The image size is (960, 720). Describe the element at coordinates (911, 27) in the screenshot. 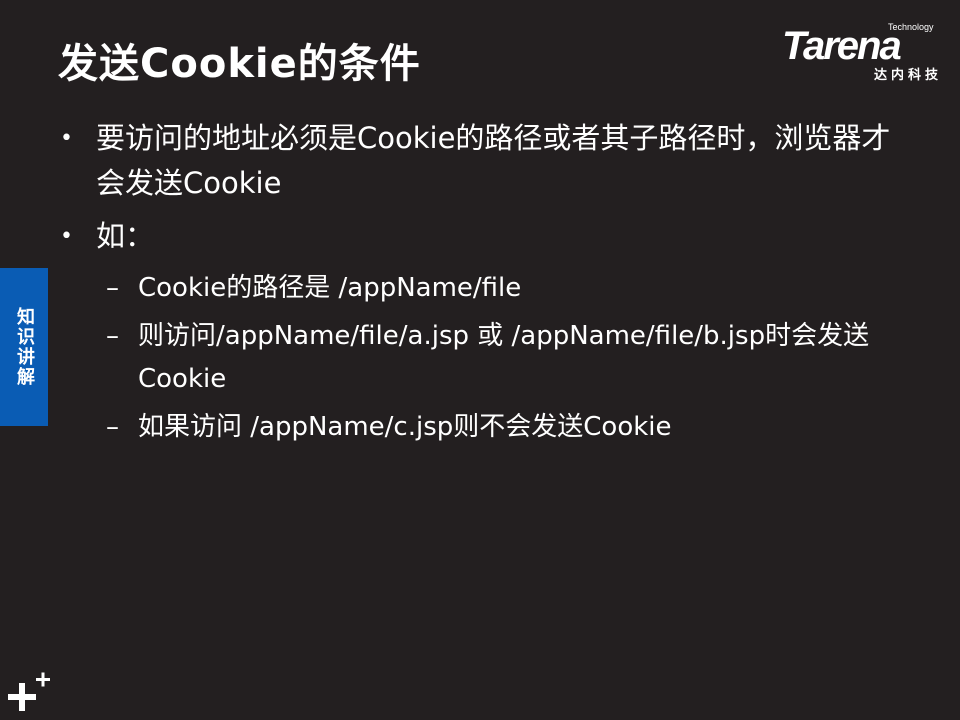

I see `logo-tagline: Technology` at that location.